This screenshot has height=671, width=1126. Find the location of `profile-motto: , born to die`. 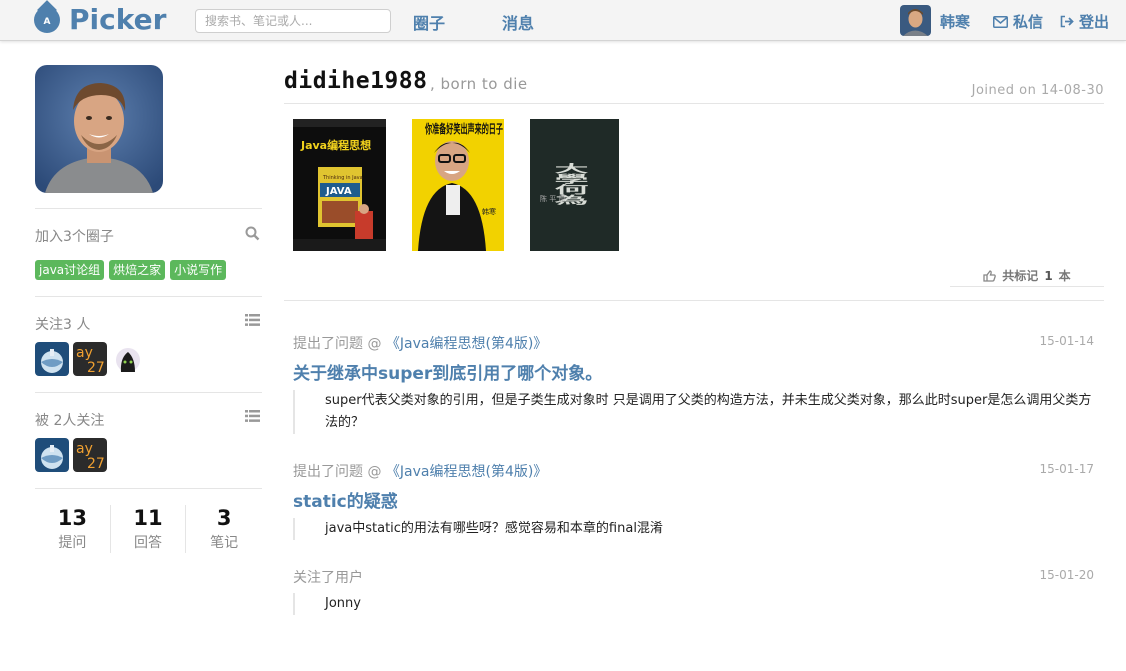

profile-motto: , born to die is located at coordinates (479, 84).